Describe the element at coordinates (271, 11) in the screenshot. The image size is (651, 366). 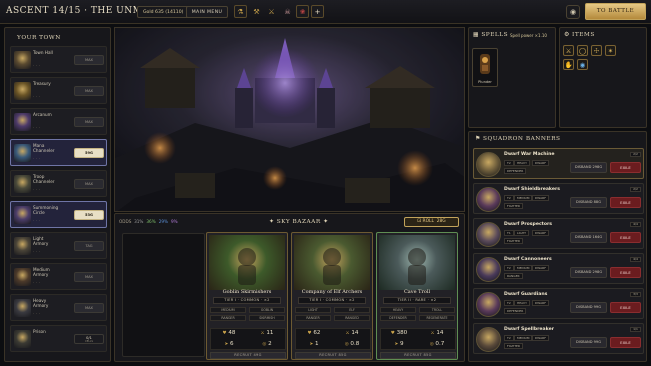
I see `crossed-weapons-icon: ⚔` at that location.